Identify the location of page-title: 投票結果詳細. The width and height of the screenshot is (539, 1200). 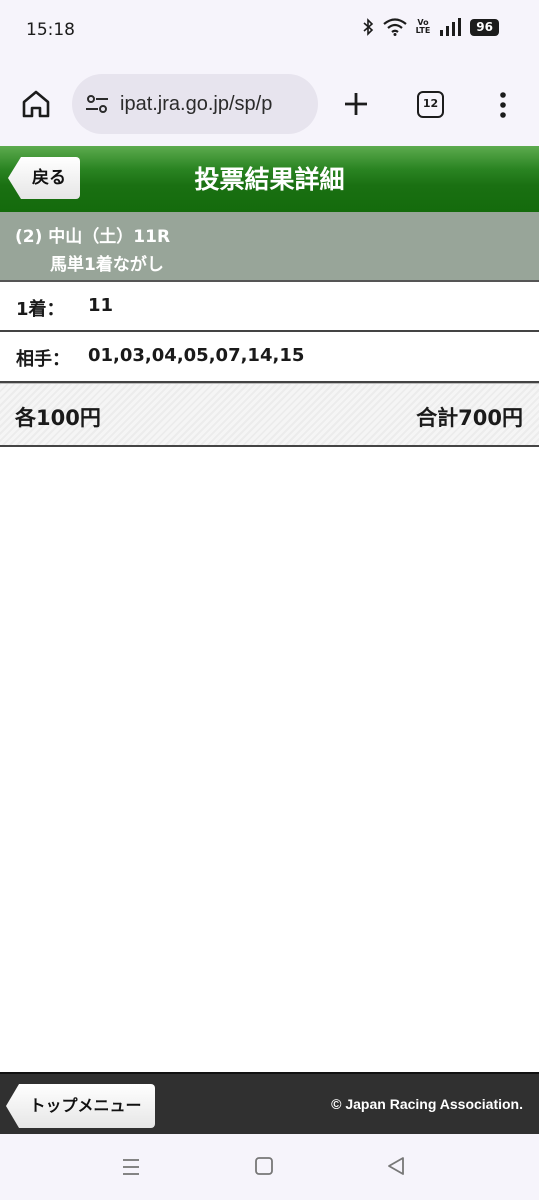
(269, 179).